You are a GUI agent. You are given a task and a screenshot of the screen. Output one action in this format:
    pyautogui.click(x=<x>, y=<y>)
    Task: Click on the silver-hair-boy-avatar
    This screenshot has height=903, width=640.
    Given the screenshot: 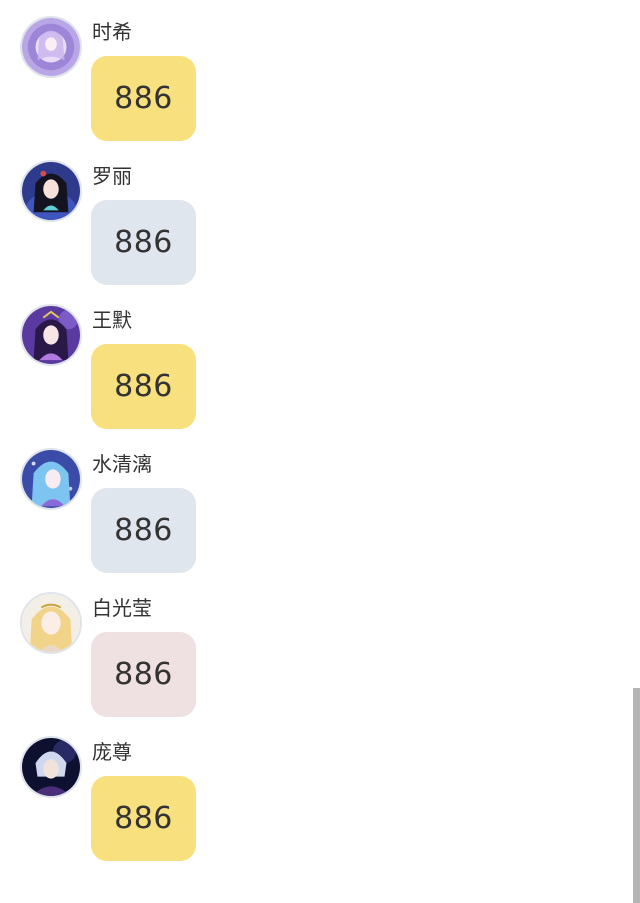 What is the action you would take?
    pyautogui.click(x=51, y=767)
    